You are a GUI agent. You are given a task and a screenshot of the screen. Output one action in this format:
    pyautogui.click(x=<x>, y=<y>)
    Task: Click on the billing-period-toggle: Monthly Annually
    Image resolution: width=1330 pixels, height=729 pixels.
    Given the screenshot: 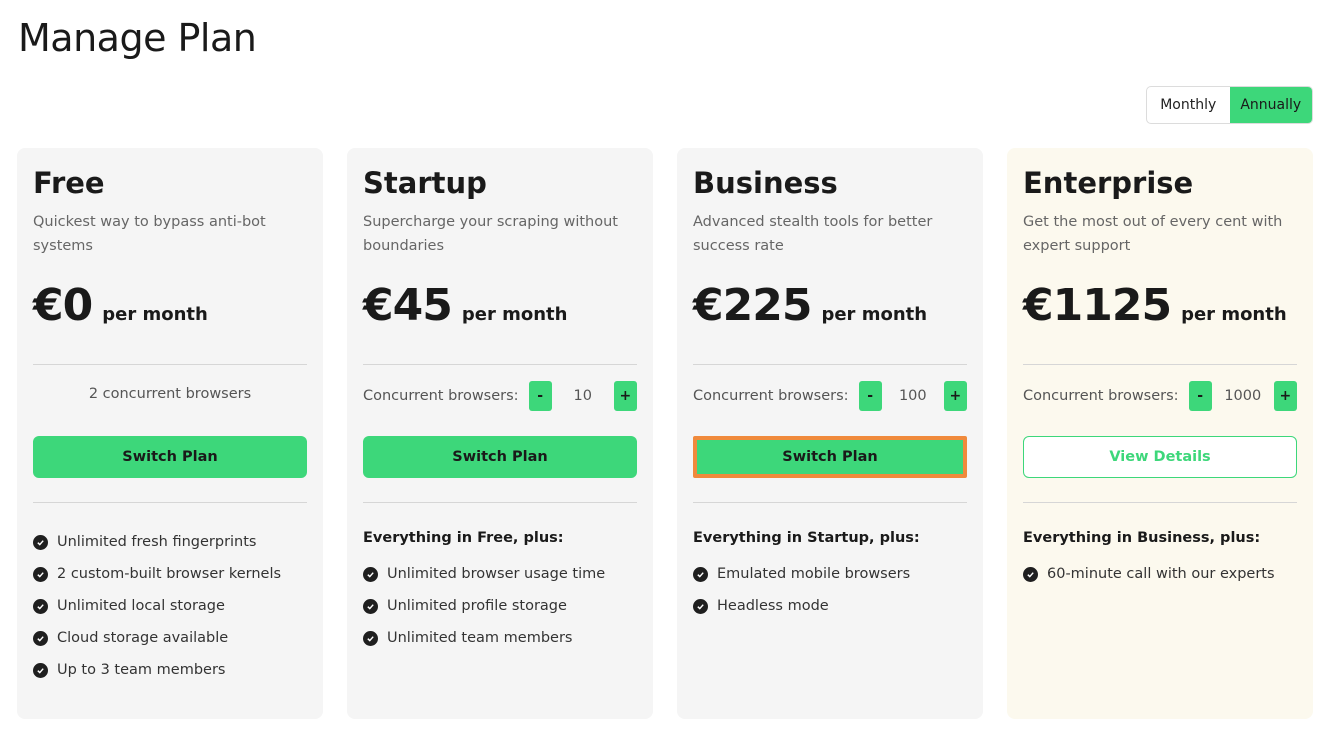 What is the action you would take?
    pyautogui.click(x=1229, y=105)
    